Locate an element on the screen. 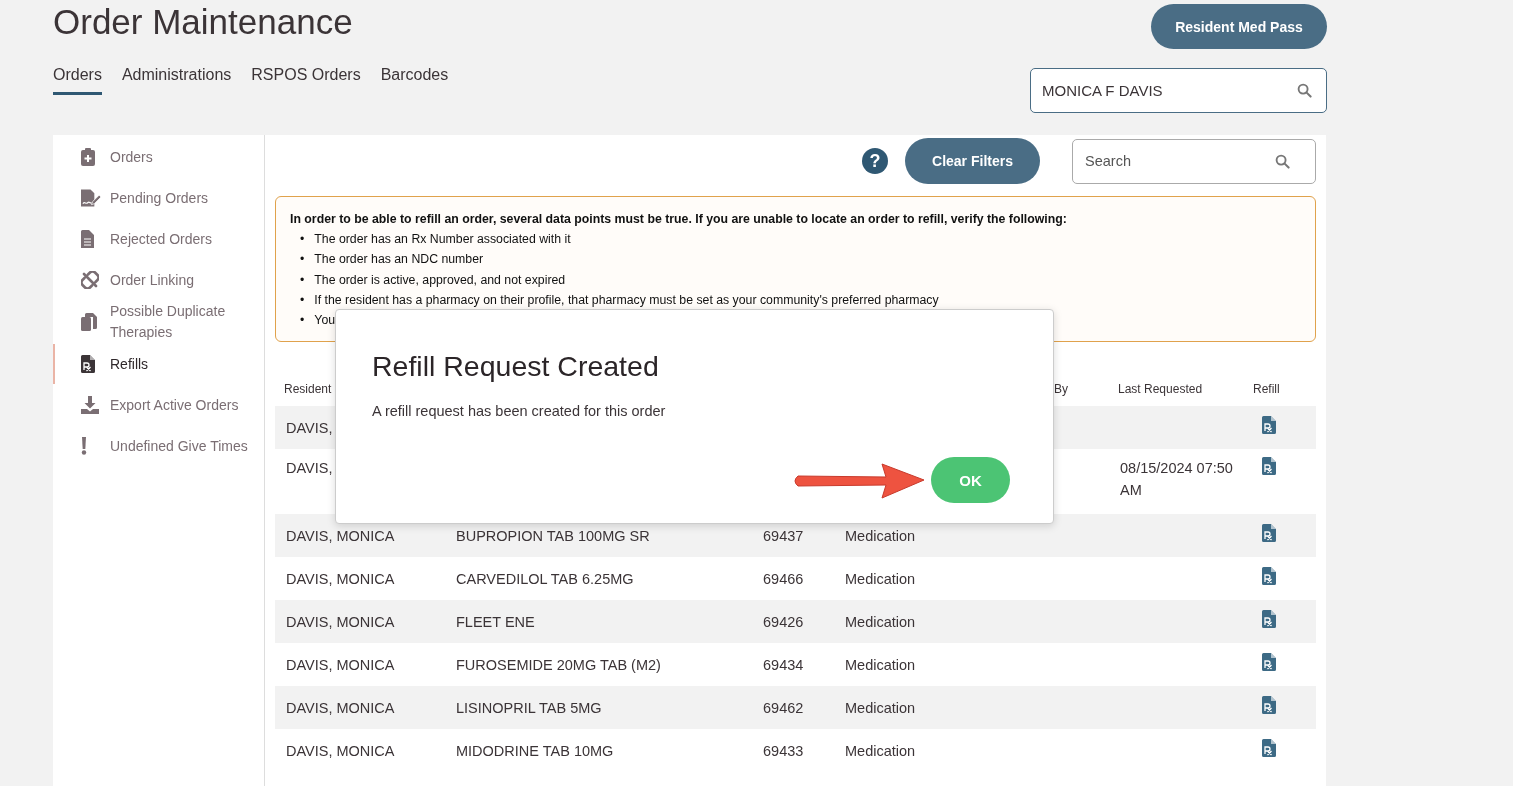 The width and height of the screenshot is (1513, 786). table-cell: 69462 is located at coordinates (783, 708).